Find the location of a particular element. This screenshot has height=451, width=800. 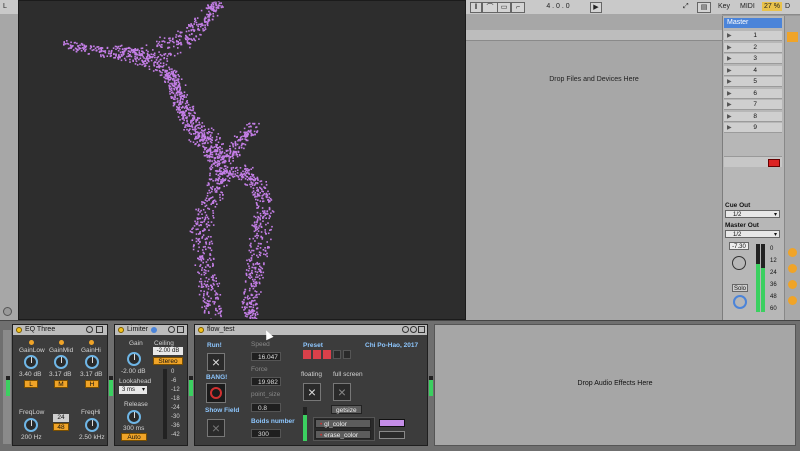

resize-icon: ▤ is located at coordinates (704, 7).